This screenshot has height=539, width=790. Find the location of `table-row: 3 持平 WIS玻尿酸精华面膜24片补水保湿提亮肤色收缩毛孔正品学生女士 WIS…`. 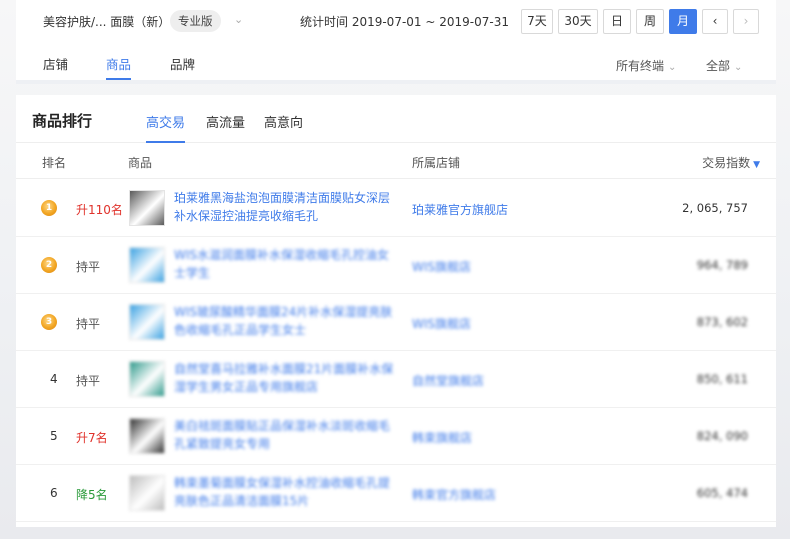

table-row: 3 持平 WIS玻尿酸精华面膜24片补水保湿提亮肤色收缩毛孔正品学生女士 WIS… is located at coordinates (396, 322).